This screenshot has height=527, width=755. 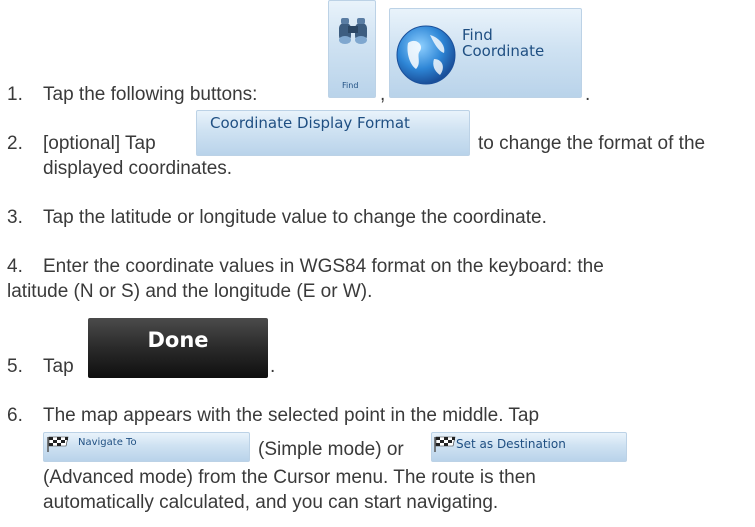 What do you see at coordinates (15, 143) in the screenshot?
I see `step-2-number: 2.` at bounding box center [15, 143].